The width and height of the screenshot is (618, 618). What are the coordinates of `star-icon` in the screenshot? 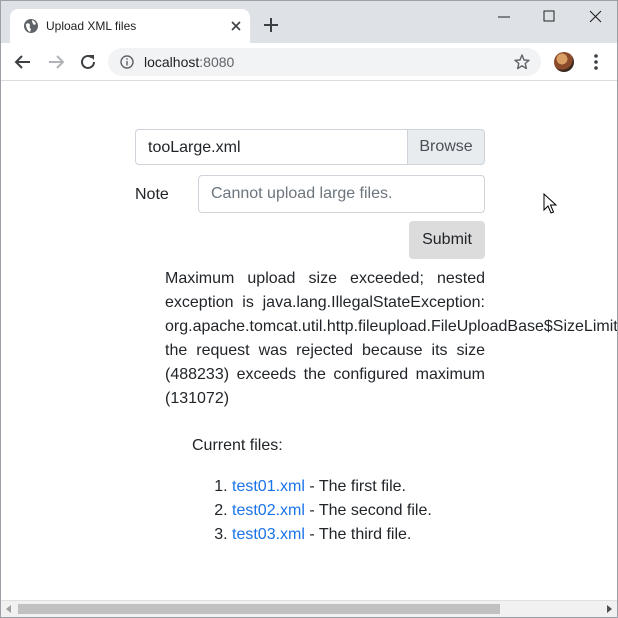 It's located at (522, 62).